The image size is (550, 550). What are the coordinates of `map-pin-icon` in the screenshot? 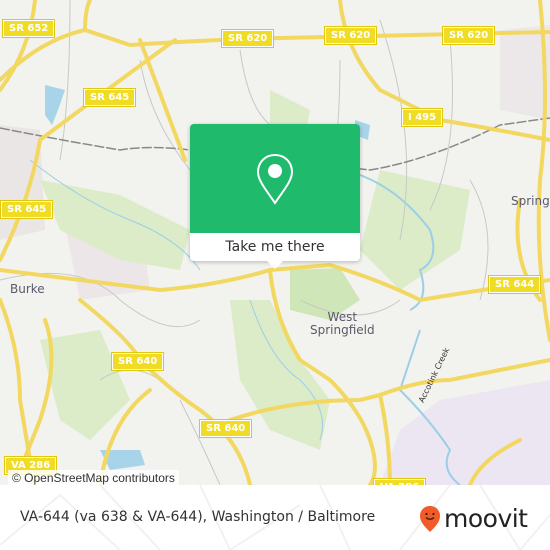 It's located at (275, 179).